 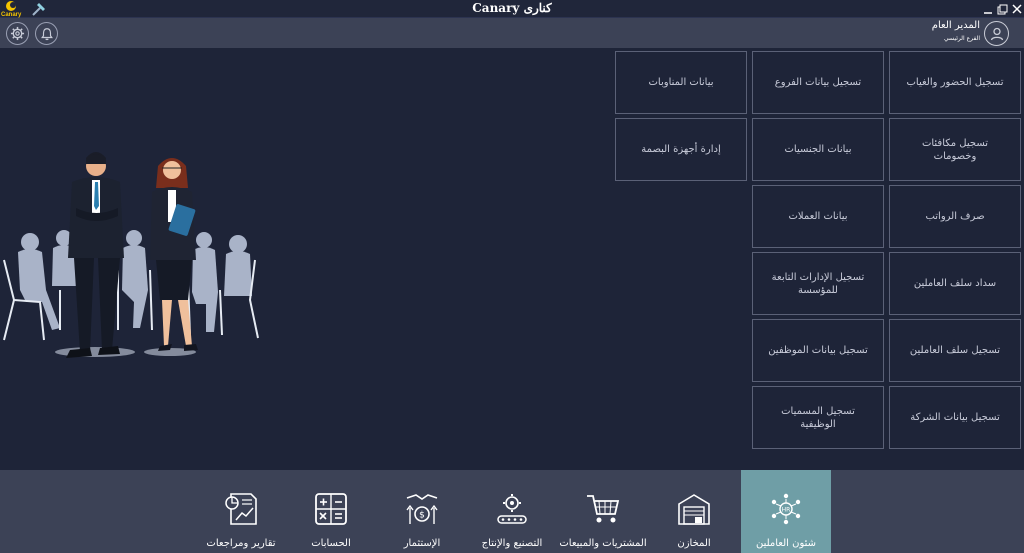 I want to click on tile-label: تسجيل بيانات الموظفين, so click(x=818, y=350).